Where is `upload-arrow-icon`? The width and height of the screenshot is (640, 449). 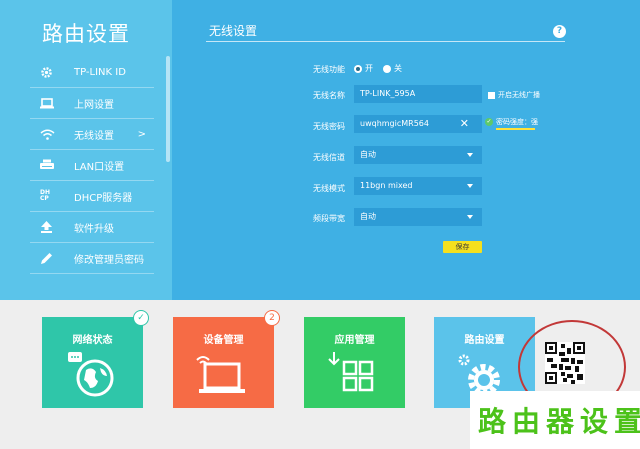 upload-arrow-icon is located at coordinates (51, 227).